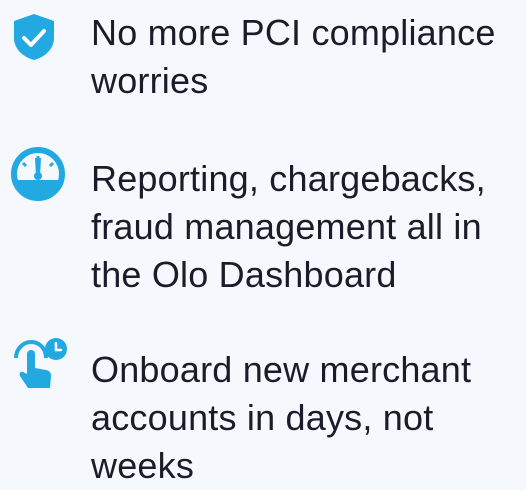 The height and width of the screenshot is (490, 526). I want to click on speedometer-icon, so click(37, 173).